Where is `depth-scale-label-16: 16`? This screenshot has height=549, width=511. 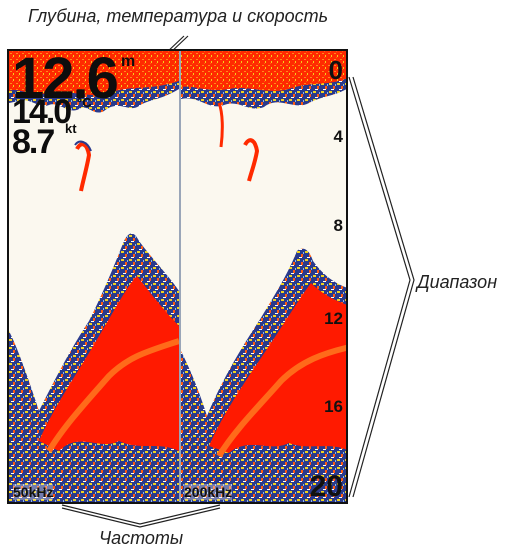 depth-scale-label-16: 16 is located at coordinates (333, 406).